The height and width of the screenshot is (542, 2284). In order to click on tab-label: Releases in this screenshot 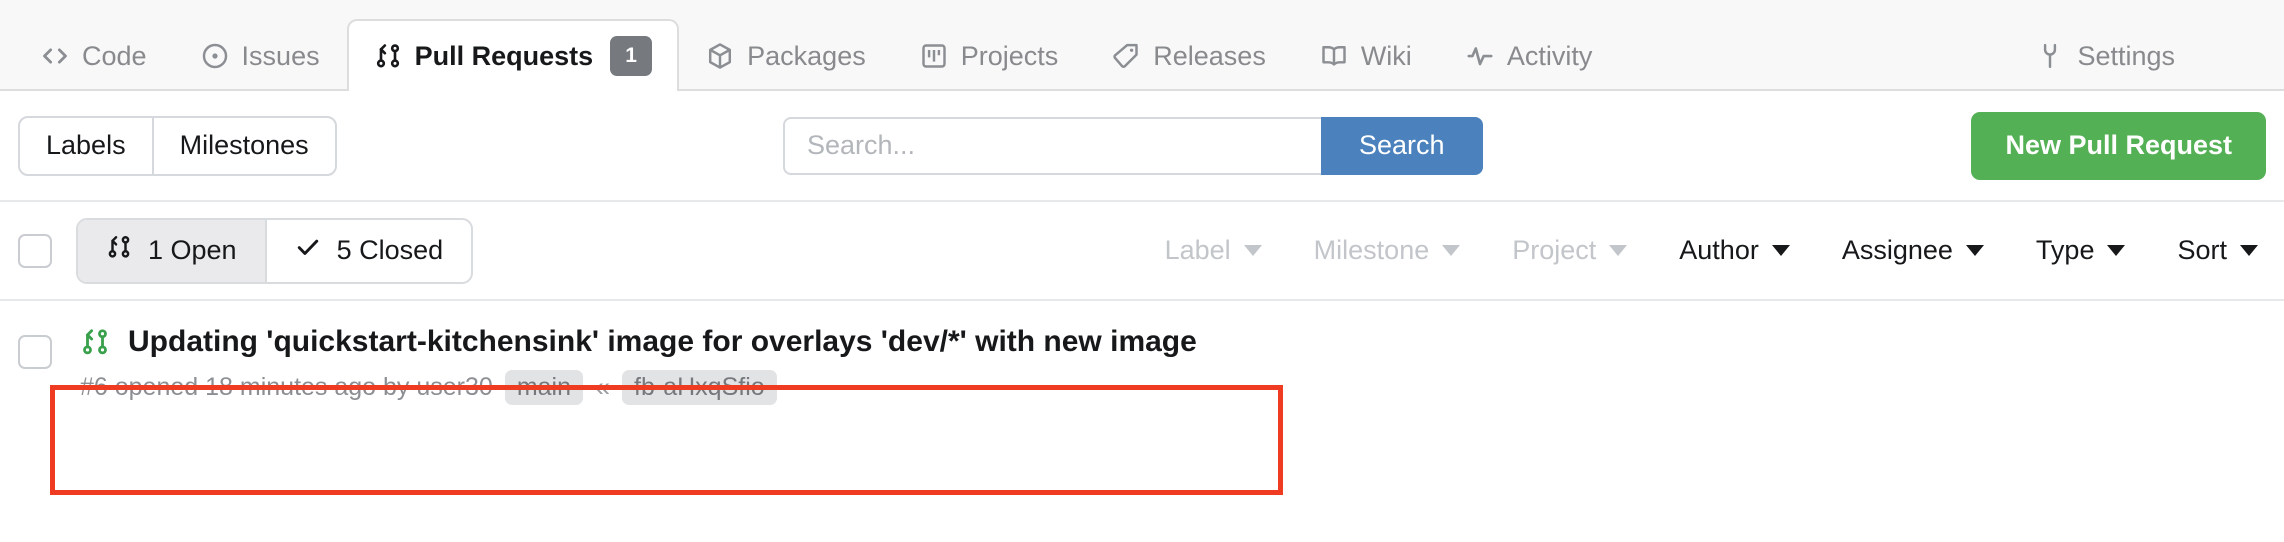, I will do `click(1209, 55)`.